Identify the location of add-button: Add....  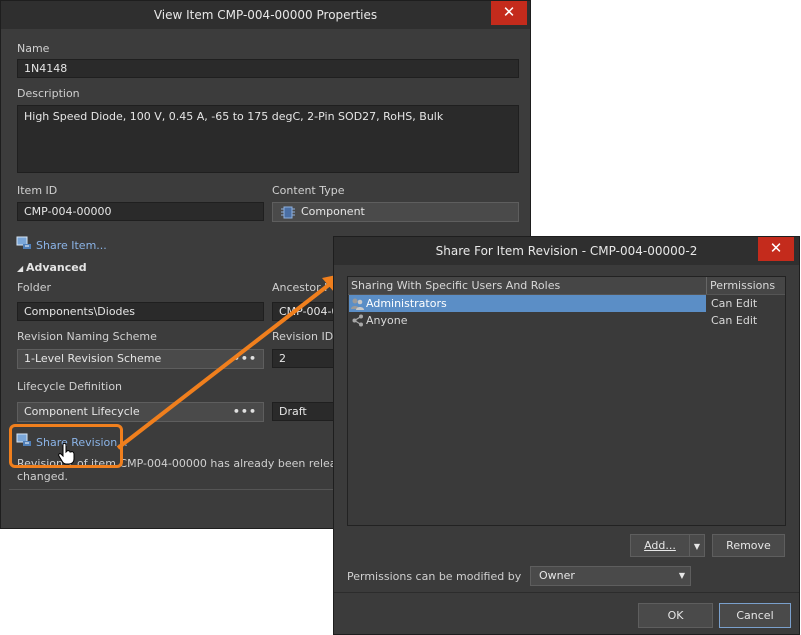
(660, 545).